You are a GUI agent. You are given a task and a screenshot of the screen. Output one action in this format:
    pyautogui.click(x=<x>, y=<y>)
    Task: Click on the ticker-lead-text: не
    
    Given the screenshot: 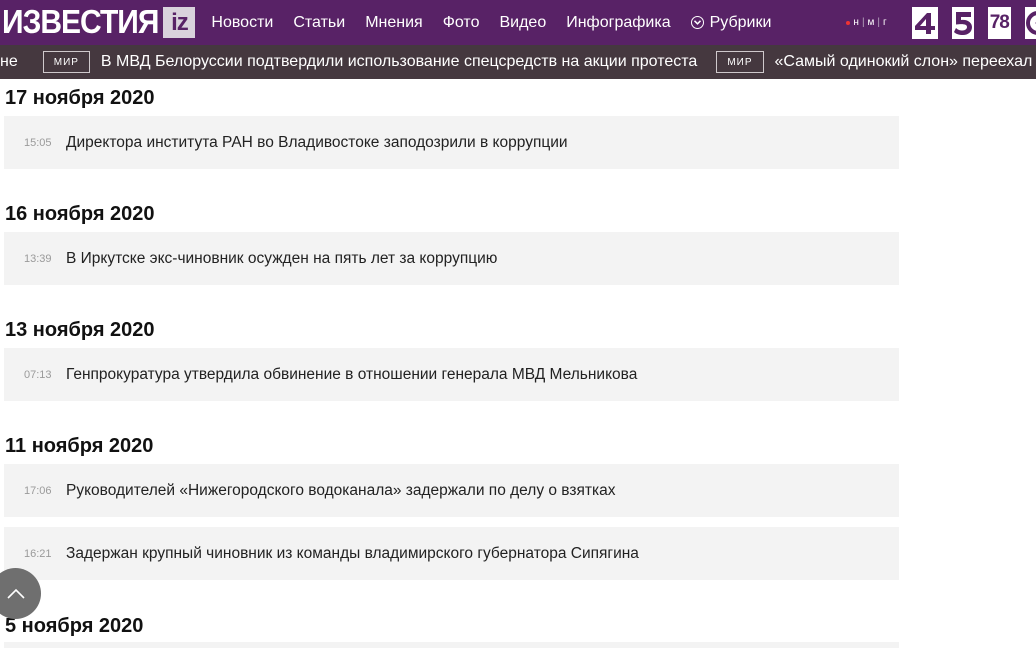 What is the action you would take?
    pyautogui.click(x=9, y=62)
    